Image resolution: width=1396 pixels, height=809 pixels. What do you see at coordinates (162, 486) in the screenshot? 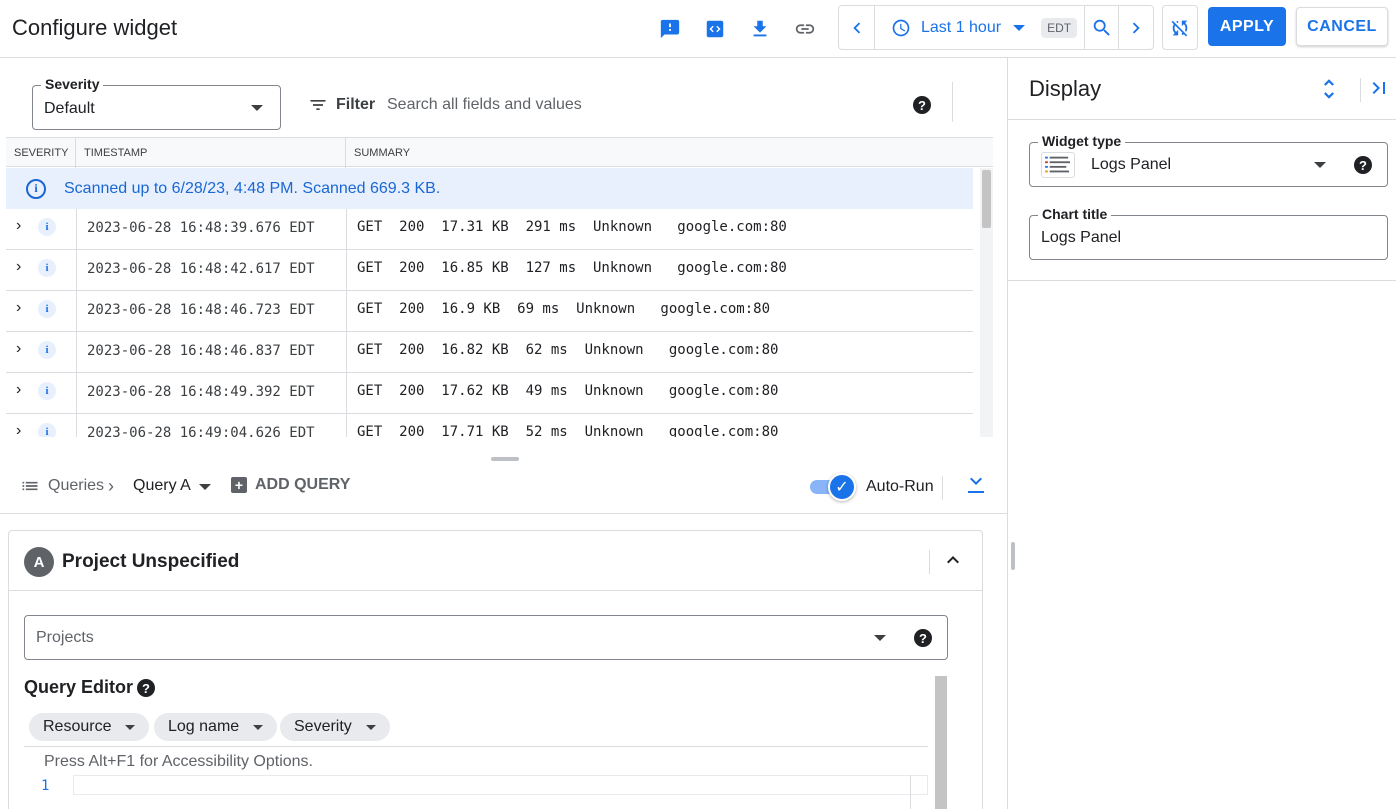
I see `query-selector: Query A` at bounding box center [162, 486].